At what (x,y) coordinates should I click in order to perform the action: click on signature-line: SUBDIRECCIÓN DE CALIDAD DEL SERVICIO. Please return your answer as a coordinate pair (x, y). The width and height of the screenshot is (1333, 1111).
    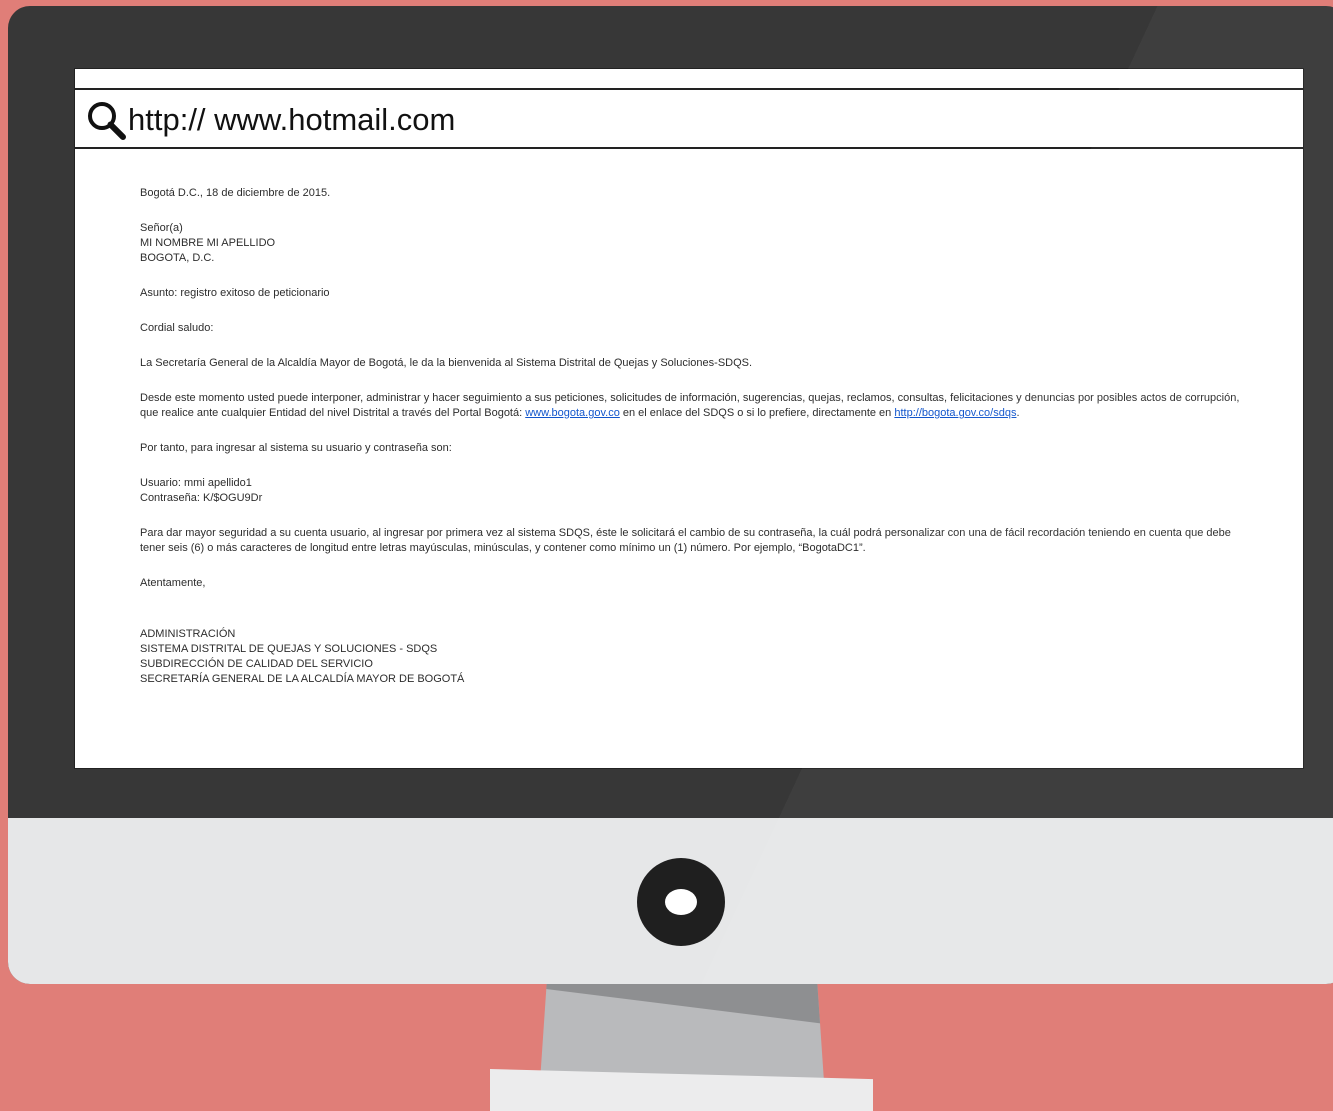
    Looking at the image, I should click on (256, 664).